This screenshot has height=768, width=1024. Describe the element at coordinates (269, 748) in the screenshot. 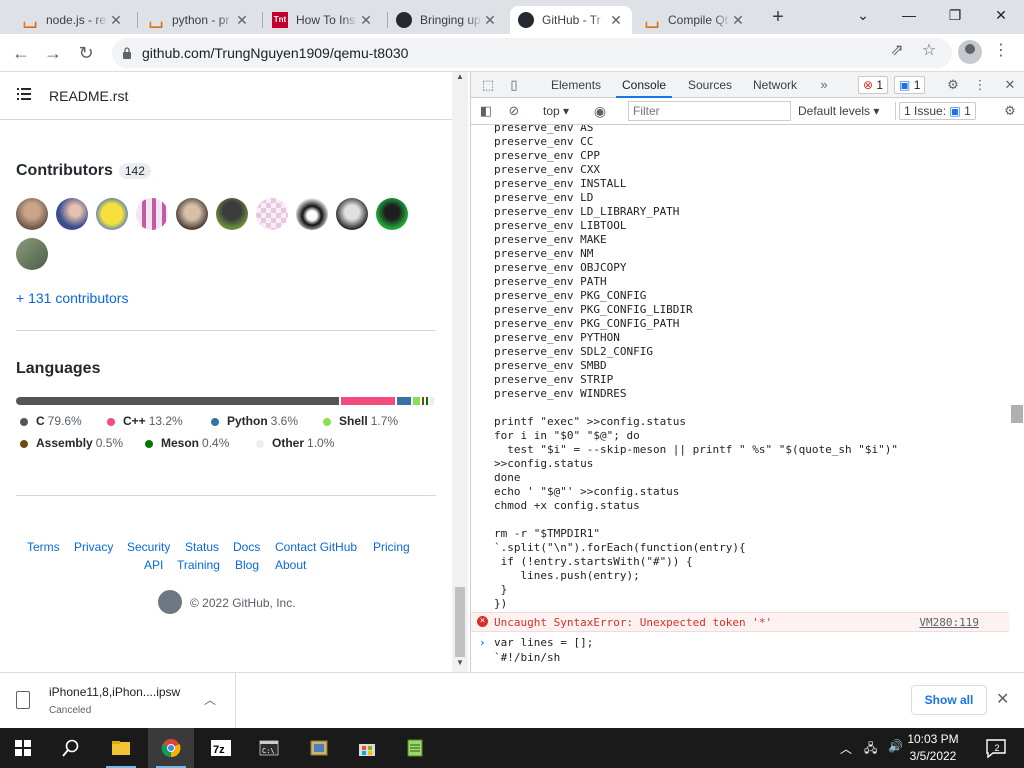

I see `terminal-button: C:\` at that location.